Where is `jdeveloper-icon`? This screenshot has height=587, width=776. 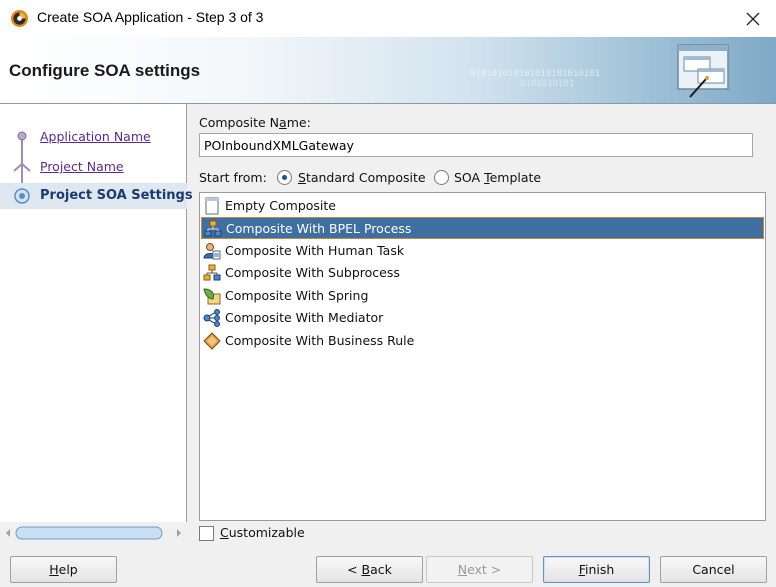 jdeveloper-icon is located at coordinates (19, 18).